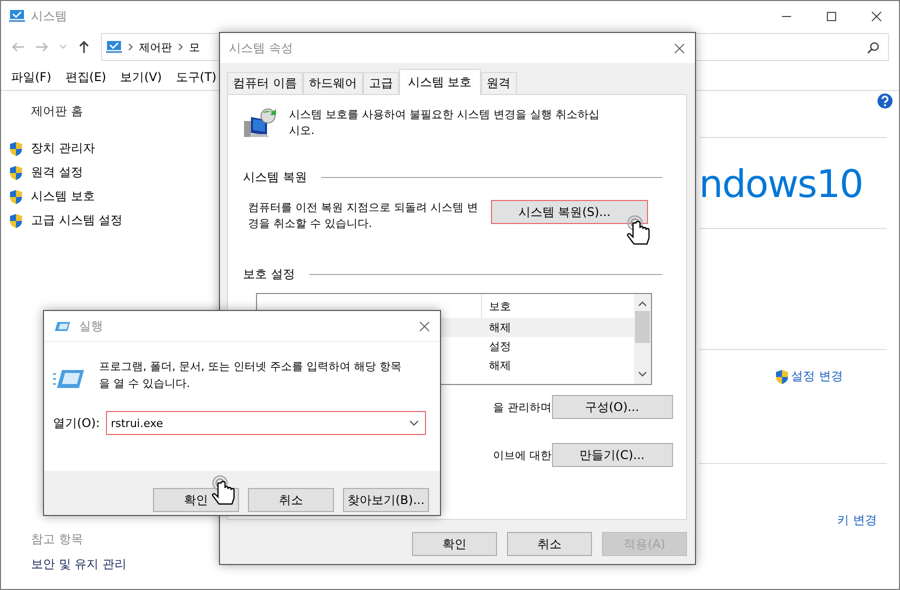 This screenshot has width=900, height=590. What do you see at coordinates (857, 520) in the screenshot?
I see `change-product-key-link: 키 변경` at bounding box center [857, 520].